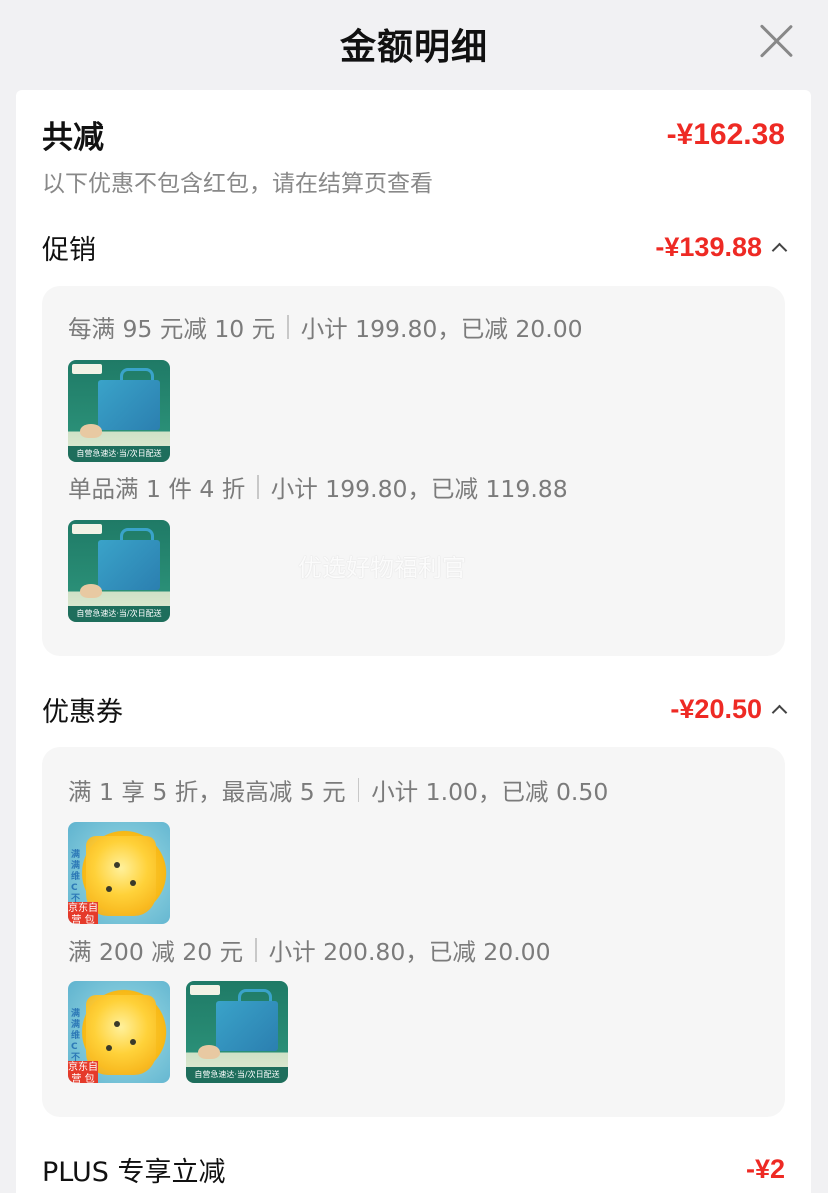  What do you see at coordinates (172, 329) in the screenshot?
I see `rule-desc: 每满 95 元减 10 元` at bounding box center [172, 329].